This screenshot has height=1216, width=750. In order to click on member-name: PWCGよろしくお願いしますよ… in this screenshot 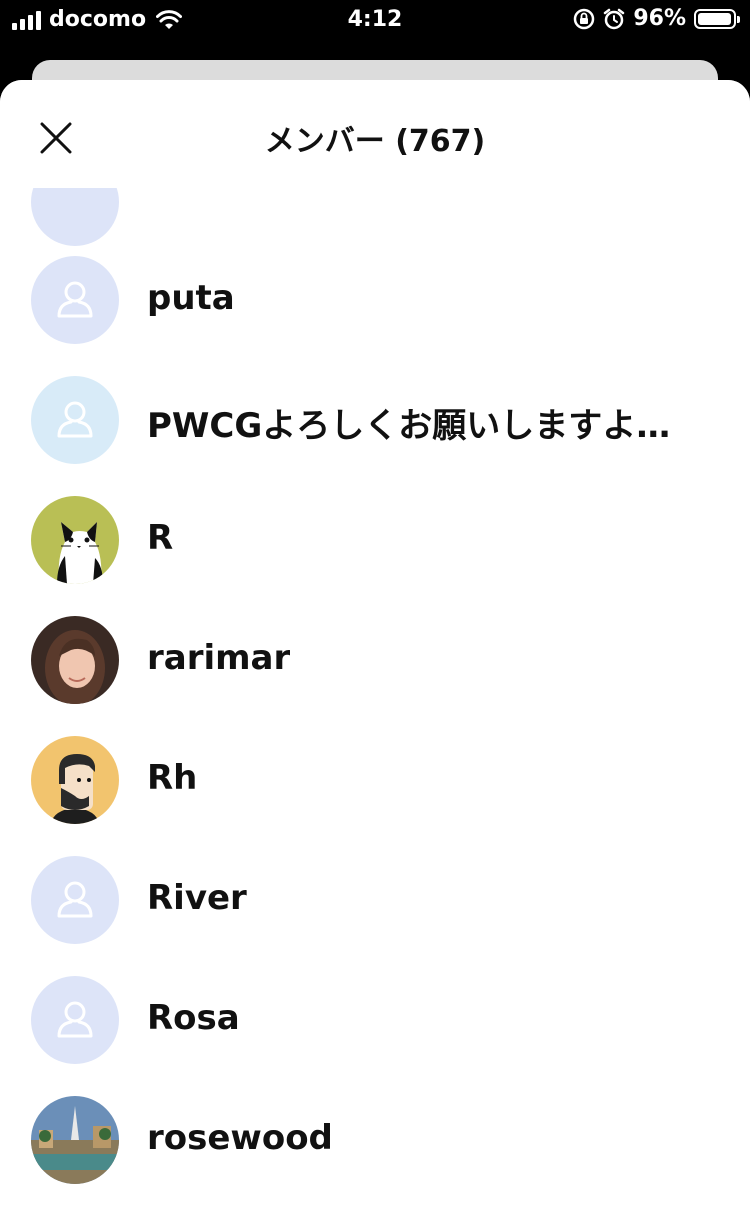, I will do `click(409, 426)`.